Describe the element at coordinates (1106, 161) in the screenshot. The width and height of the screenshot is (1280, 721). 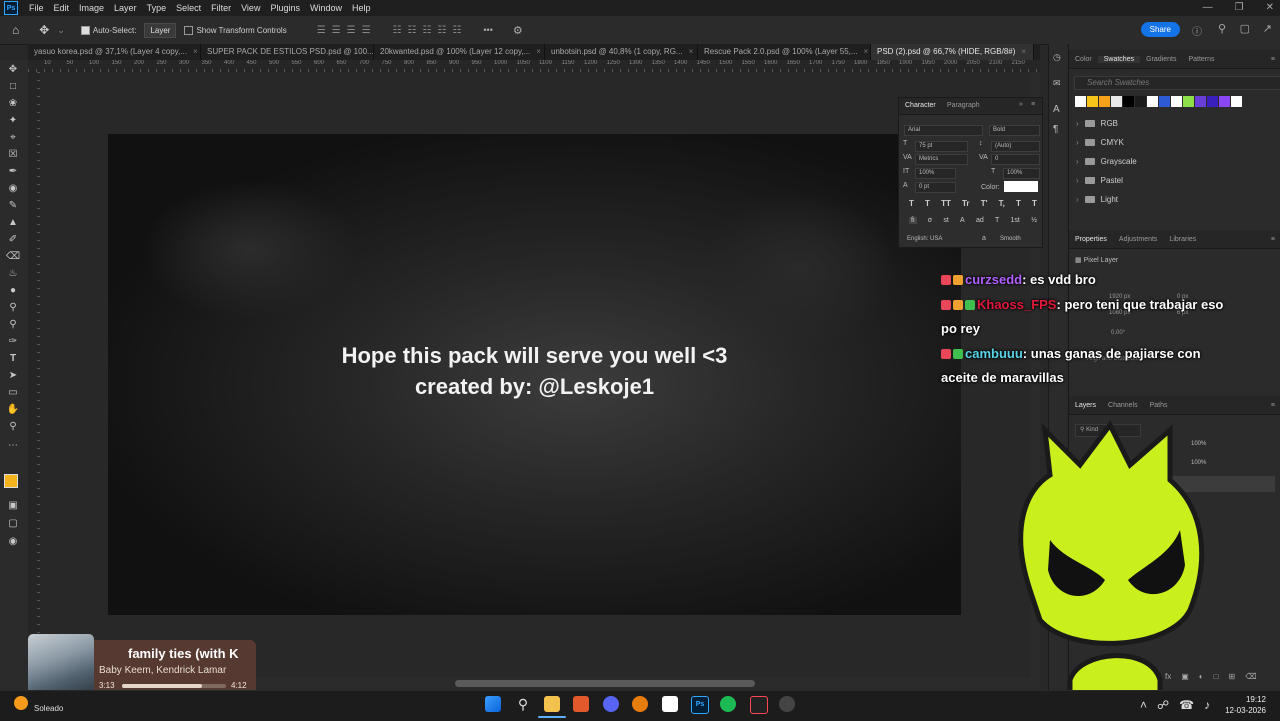
I see `swatch-folder-grayscale: › Grayscale` at that location.